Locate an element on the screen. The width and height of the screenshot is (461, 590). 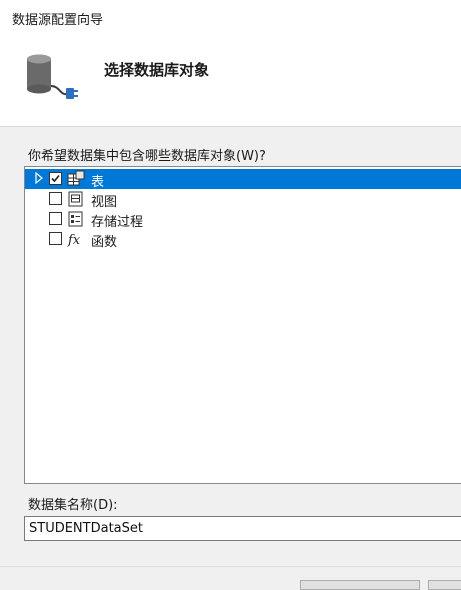
checkbox-stored-procedures is located at coordinates (55, 218).